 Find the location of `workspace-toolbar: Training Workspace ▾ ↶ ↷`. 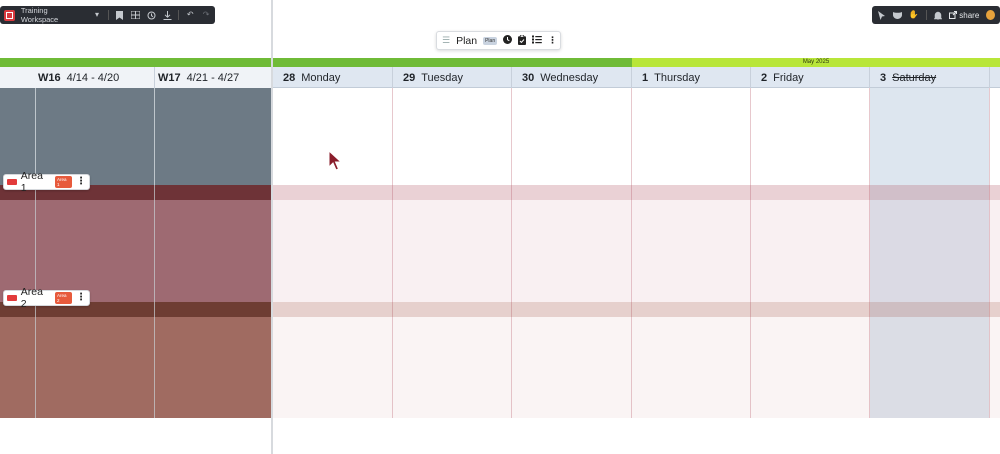

workspace-toolbar: Training Workspace ▾ ↶ ↷ is located at coordinates (107, 15).